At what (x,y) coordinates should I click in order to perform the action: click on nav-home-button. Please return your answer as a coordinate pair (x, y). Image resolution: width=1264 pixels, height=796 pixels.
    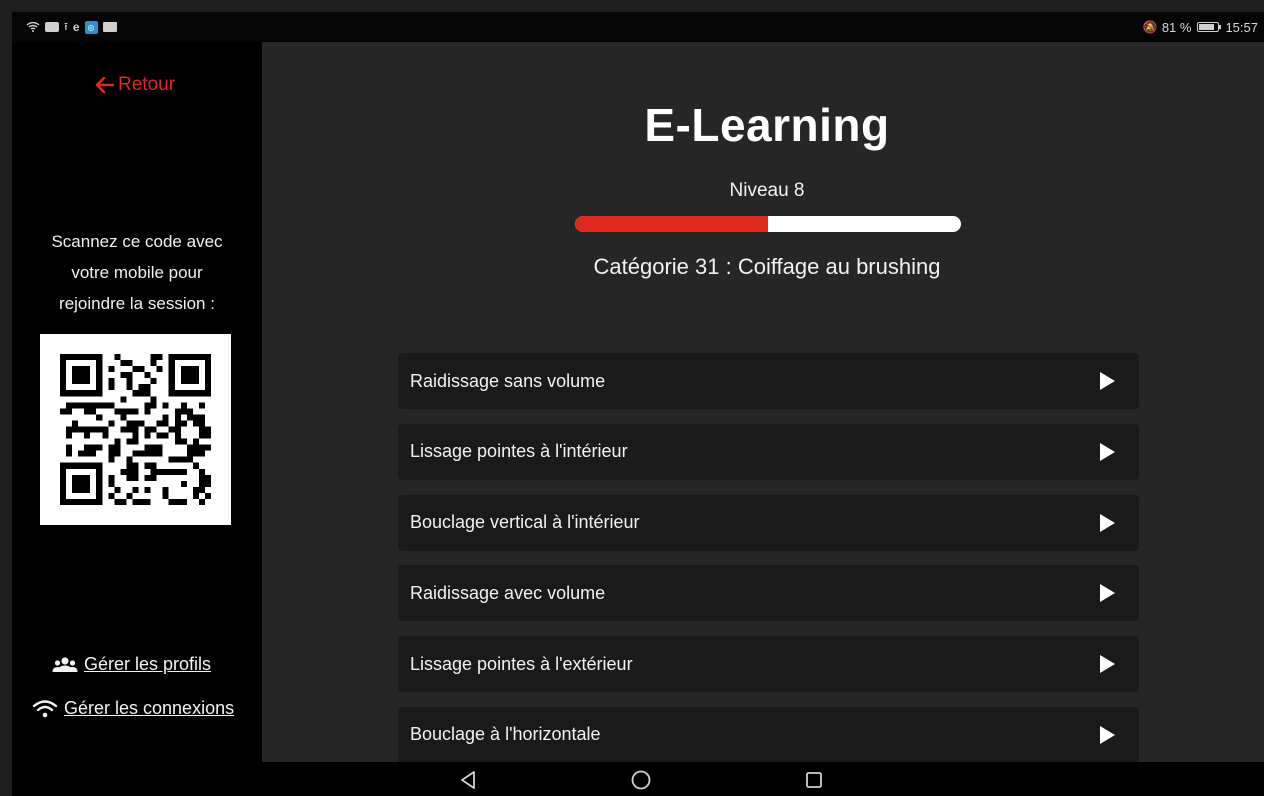
    Looking at the image, I should click on (641, 780).